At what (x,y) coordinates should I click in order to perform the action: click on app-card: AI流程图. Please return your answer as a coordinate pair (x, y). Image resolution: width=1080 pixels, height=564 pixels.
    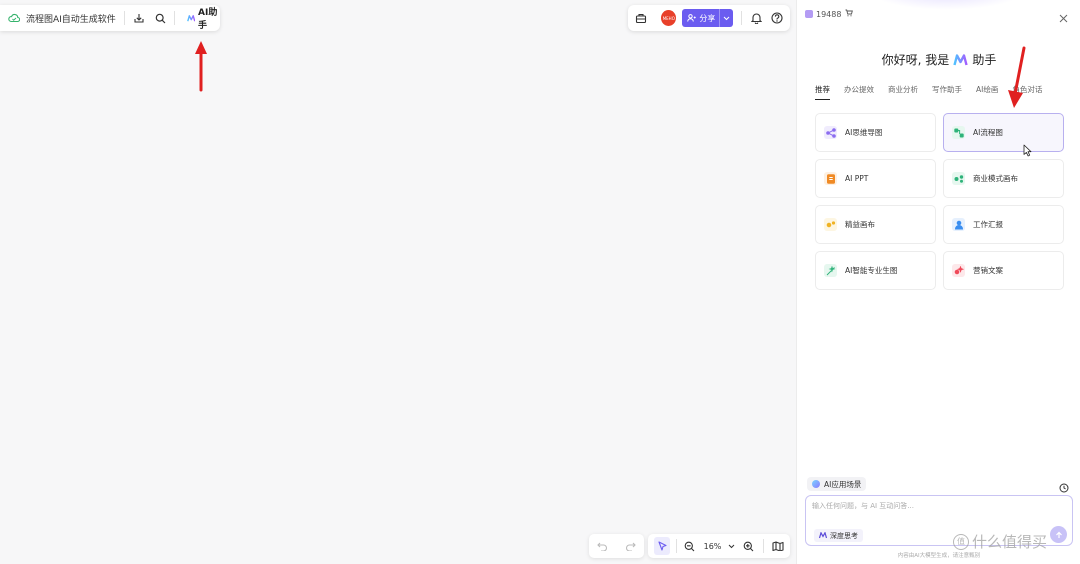
    Looking at the image, I should click on (1003, 132).